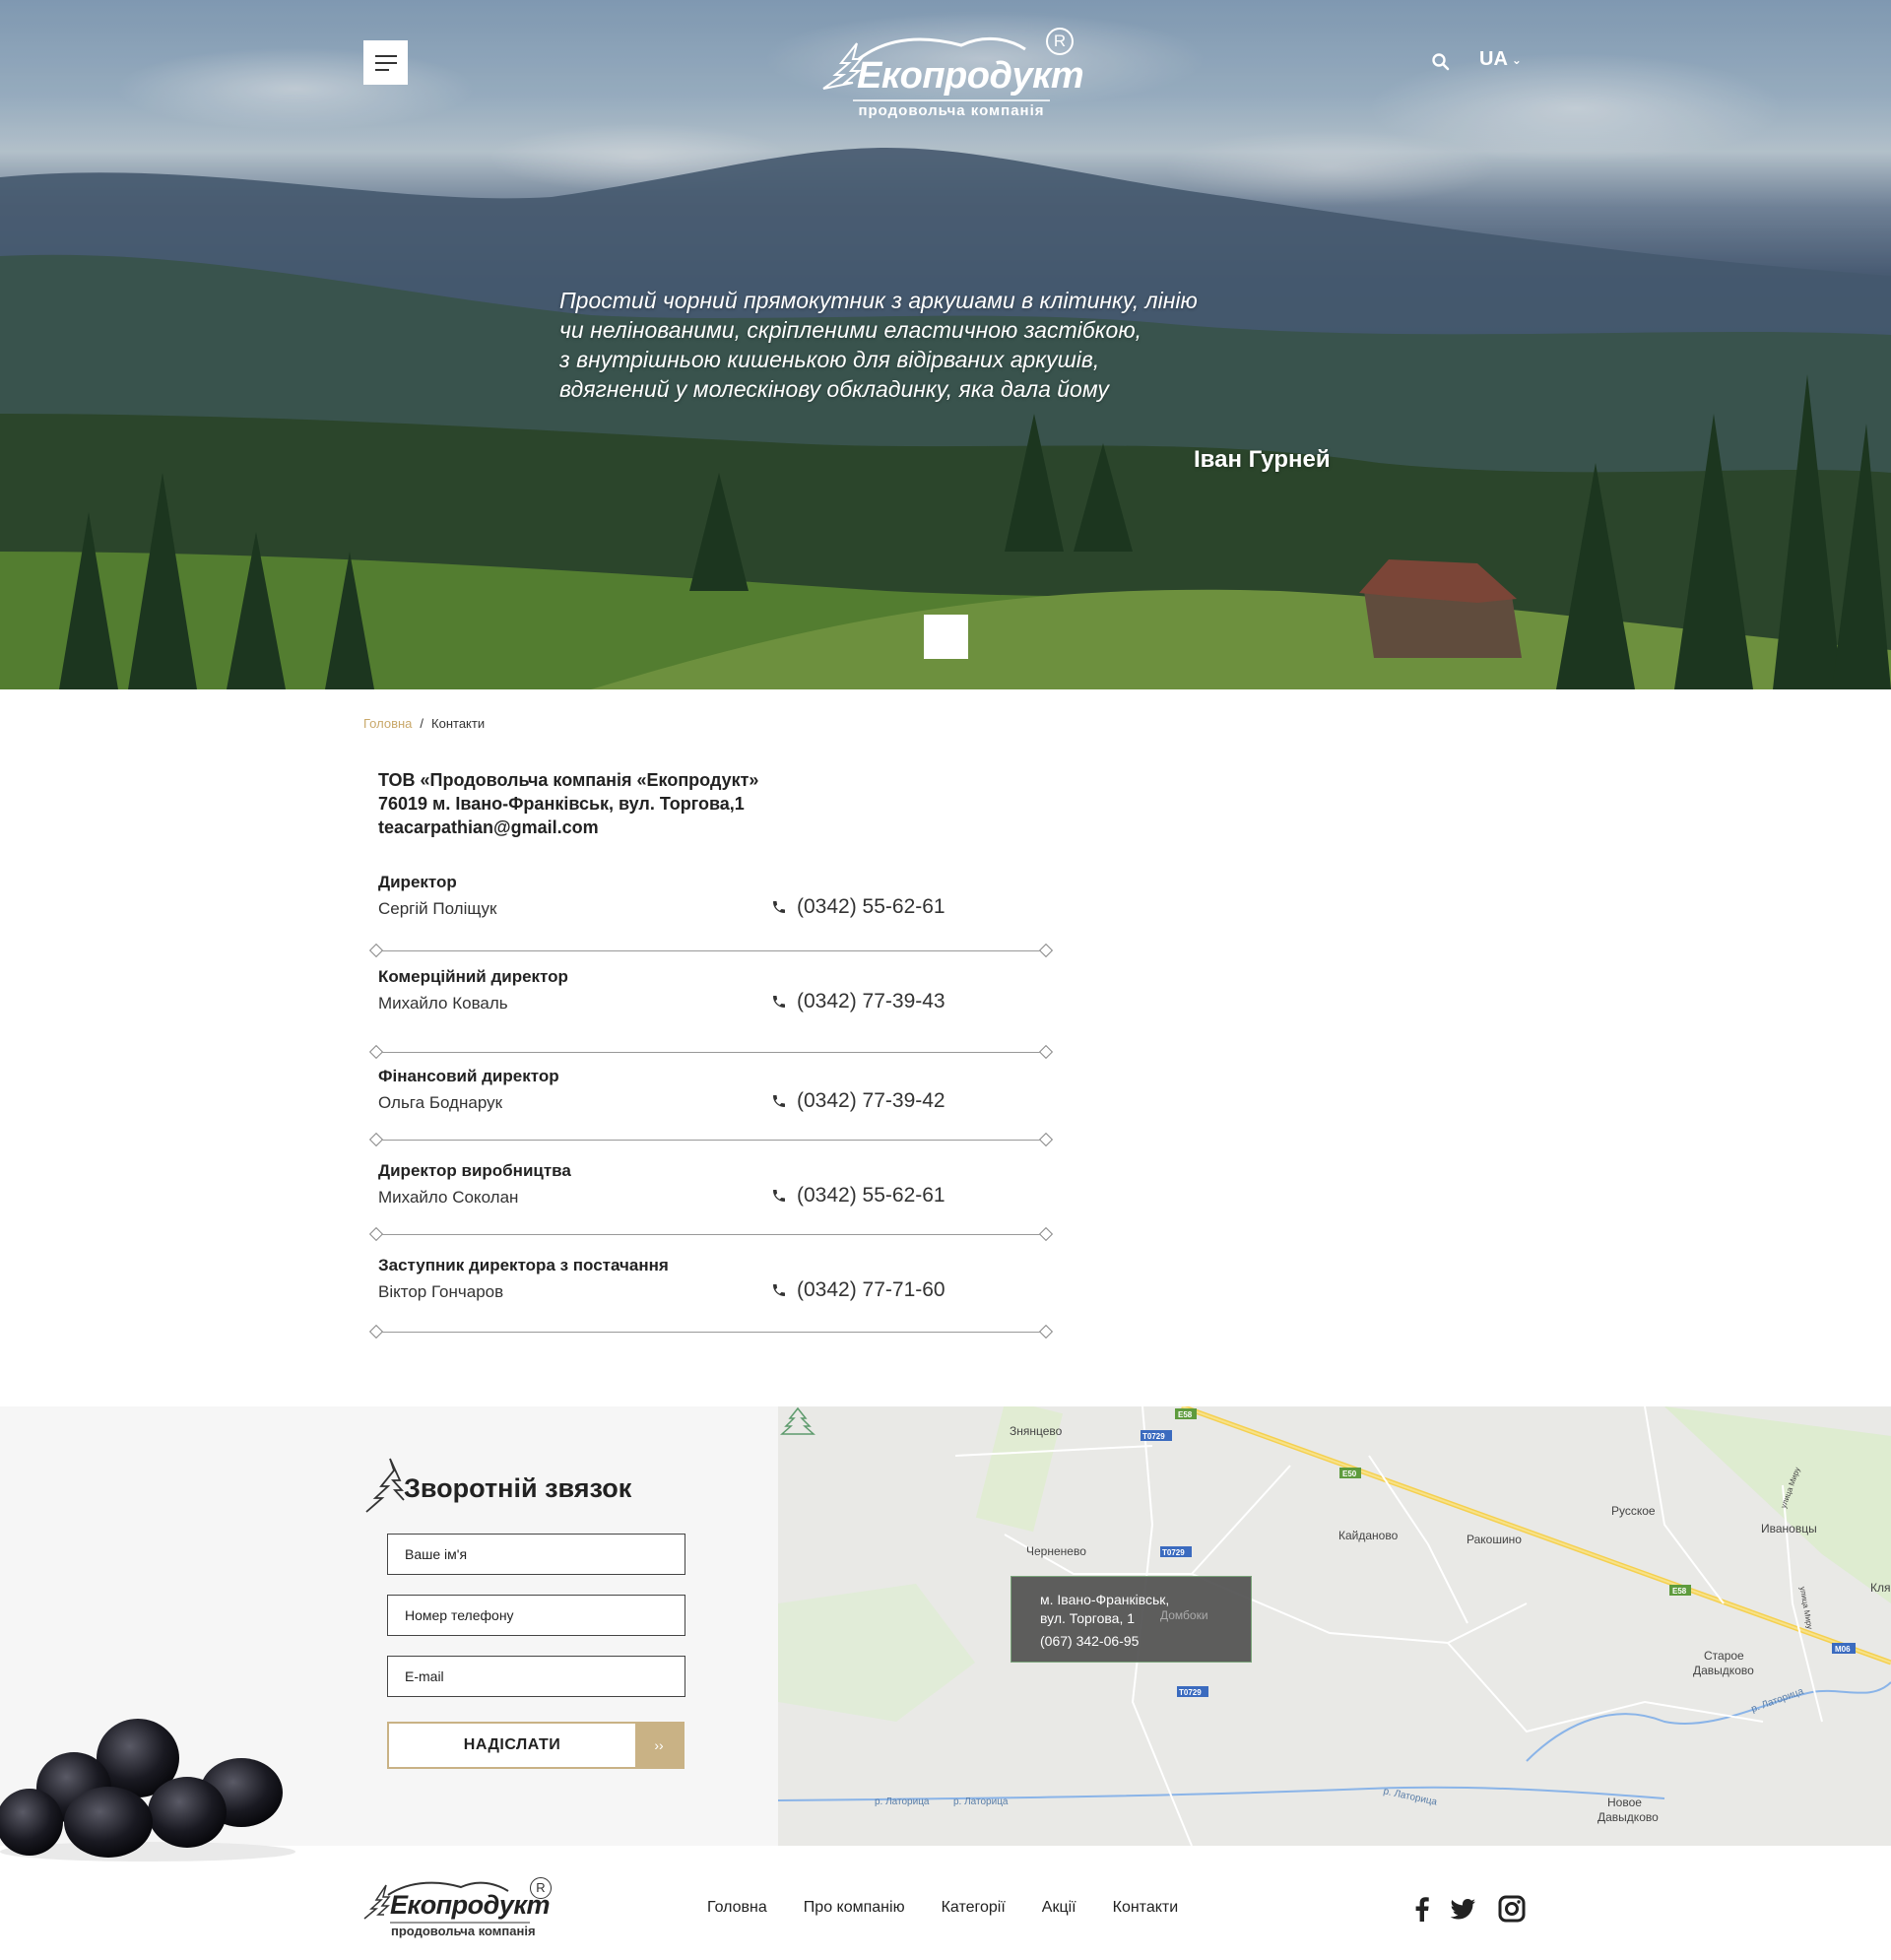 The height and width of the screenshot is (1960, 1891). What do you see at coordinates (1088, 1618) in the screenshot?
I see `popup-street: вул. Торгова, 1` at bounding box center [1088, 1618].